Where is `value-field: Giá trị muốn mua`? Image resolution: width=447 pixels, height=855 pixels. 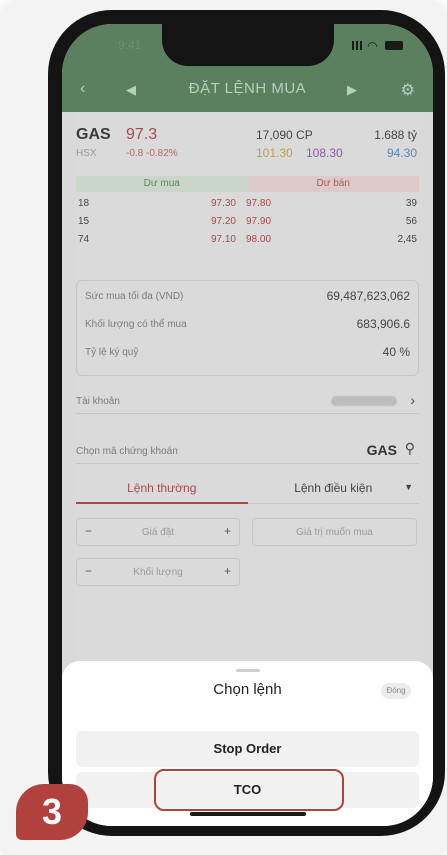 value-field: Giá trị muốn mua is located at coordinates (334, 532).